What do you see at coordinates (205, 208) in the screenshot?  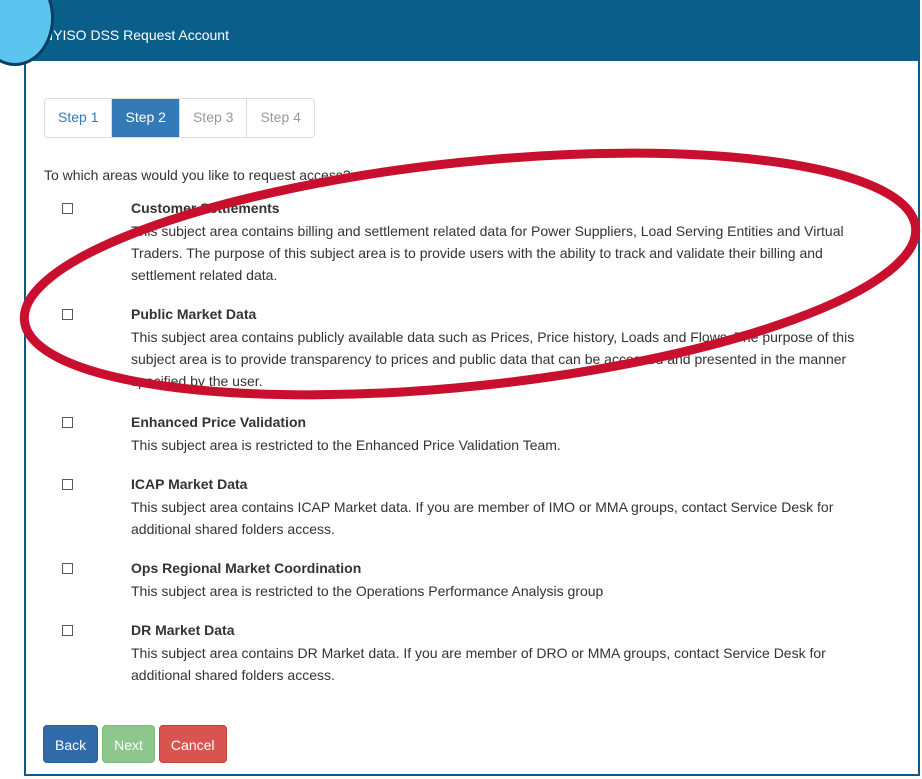 I see `option-title: Customer Settlements` at bounding box center [205, 208].